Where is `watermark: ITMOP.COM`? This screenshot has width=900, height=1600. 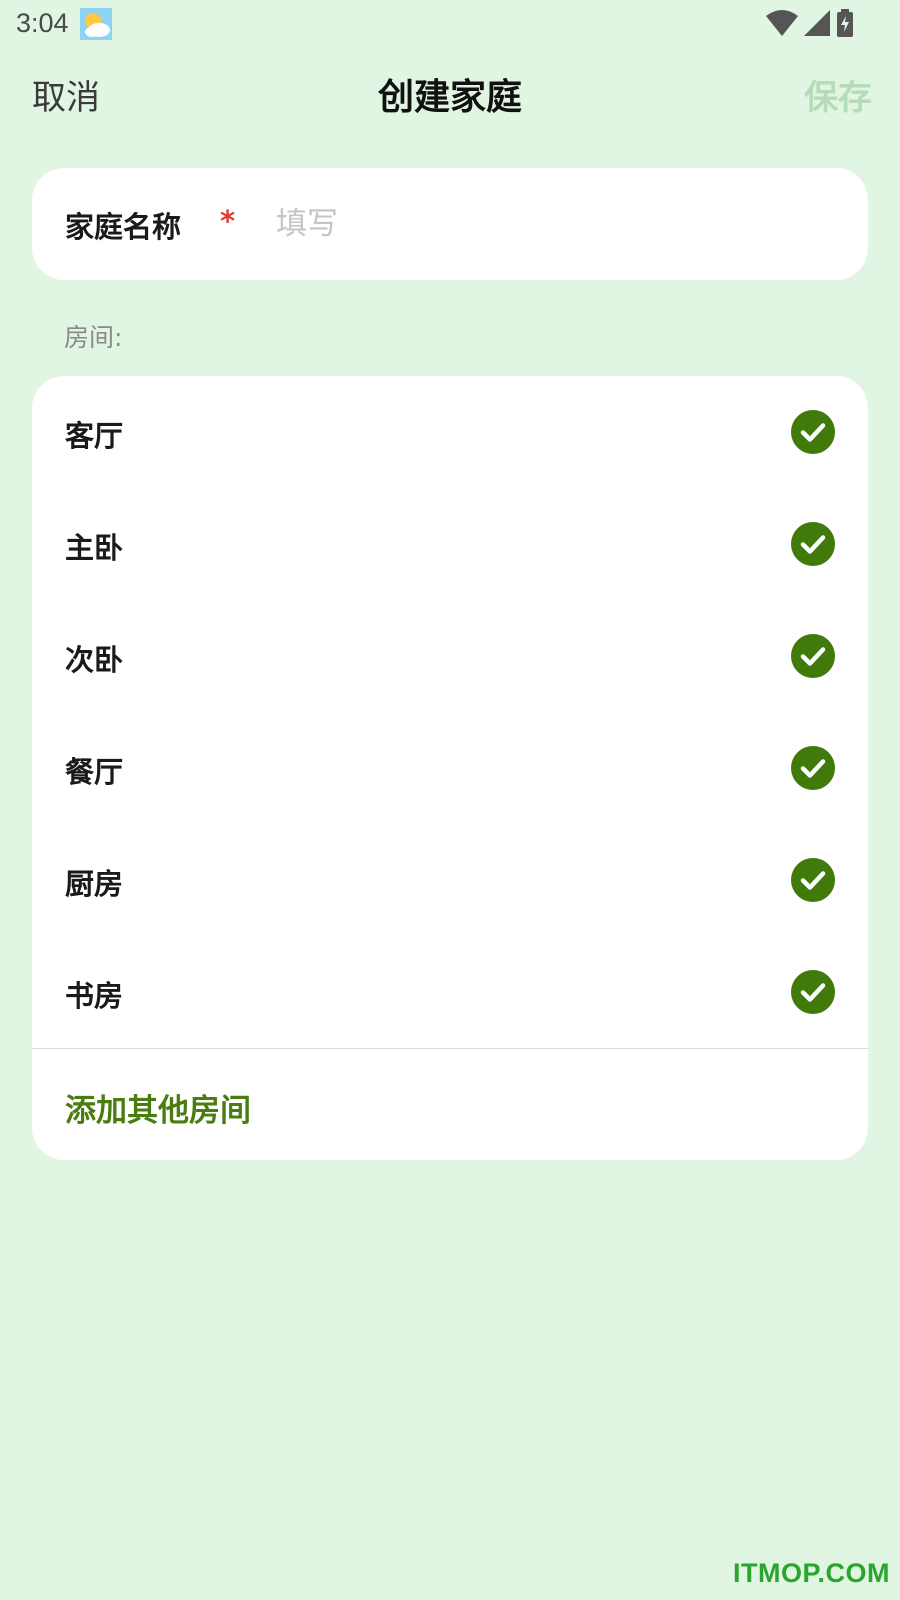
watermark: ITMOP.COM is located at coordinates (811, 1573).